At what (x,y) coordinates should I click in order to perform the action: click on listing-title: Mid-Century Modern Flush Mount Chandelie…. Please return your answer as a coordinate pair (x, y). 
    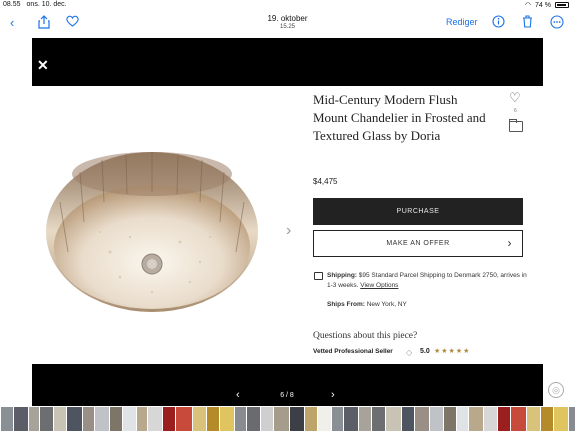
    Looking at the image, I should click on (399, 117).